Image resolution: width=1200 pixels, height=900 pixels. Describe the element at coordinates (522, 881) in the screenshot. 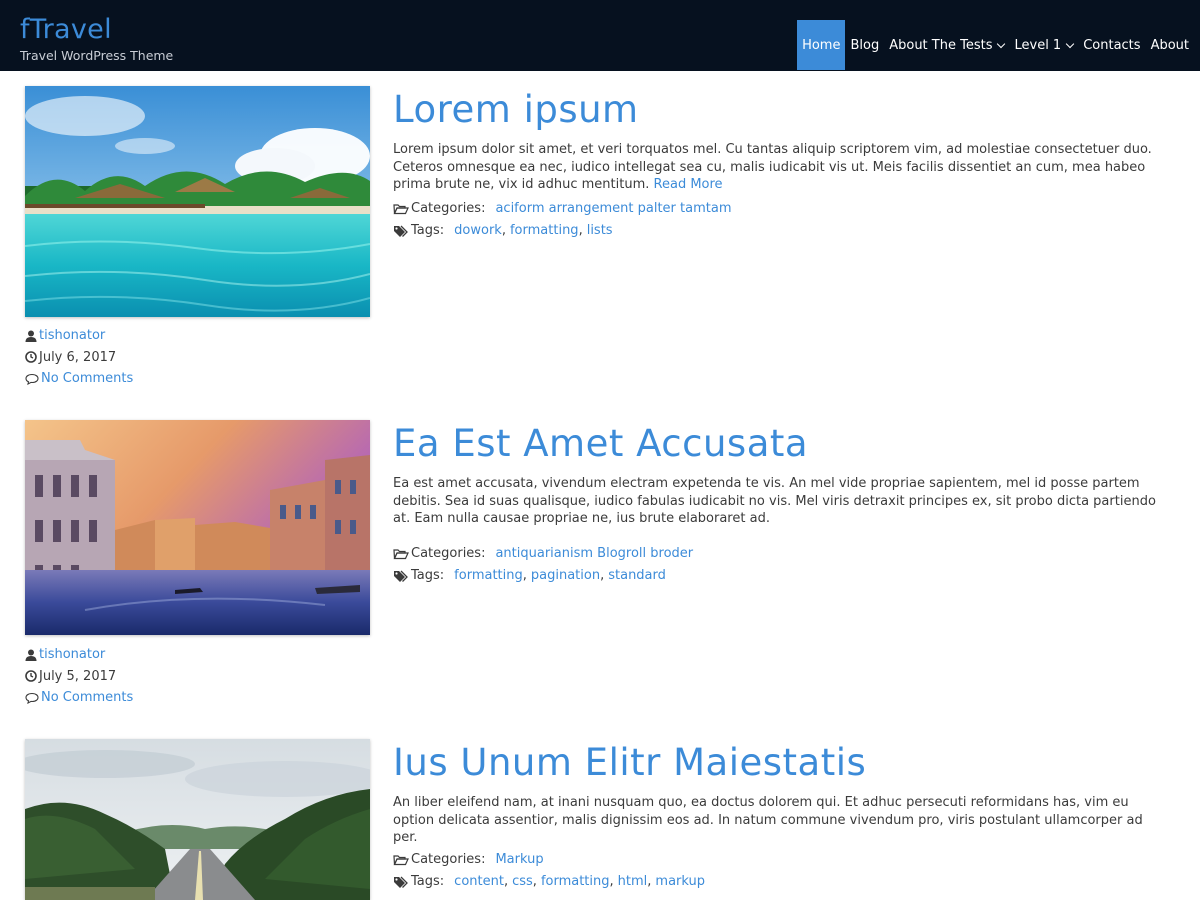

I see `tag-link: css` at that location.